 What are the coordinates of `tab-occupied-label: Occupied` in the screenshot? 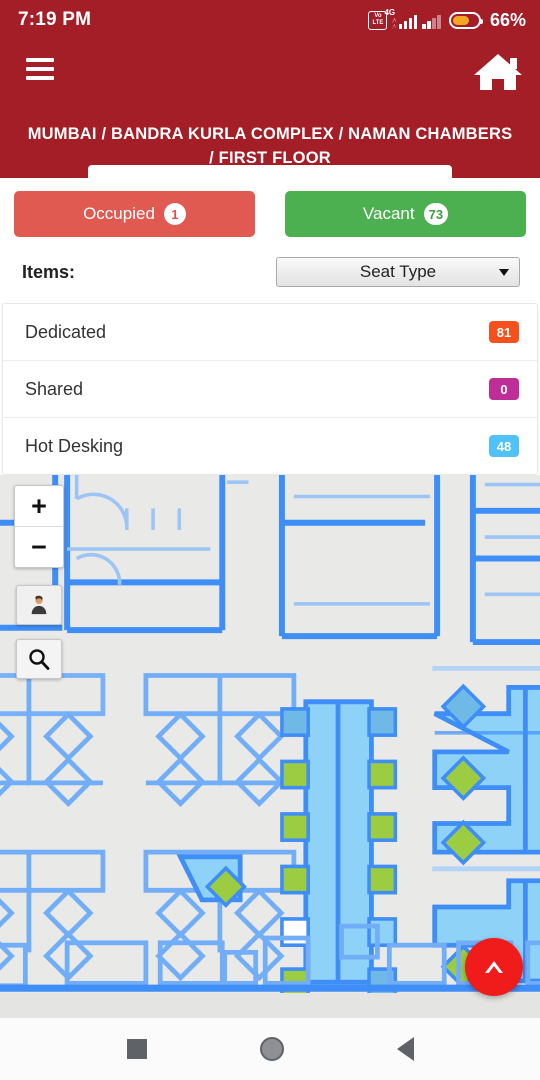 It's located at (119, 213).